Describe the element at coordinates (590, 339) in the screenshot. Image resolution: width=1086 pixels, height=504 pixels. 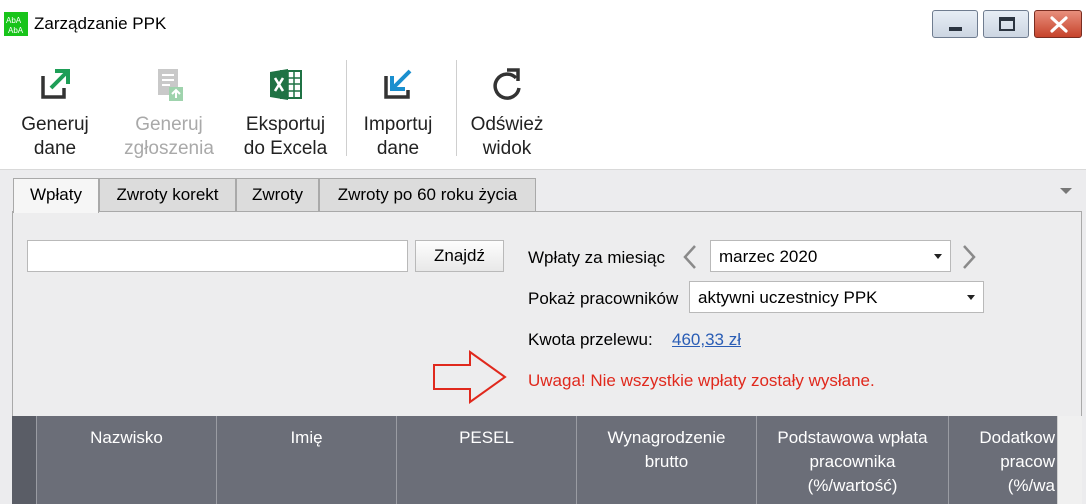
I see `transfer-label: Kwota przelewu:` at that location.